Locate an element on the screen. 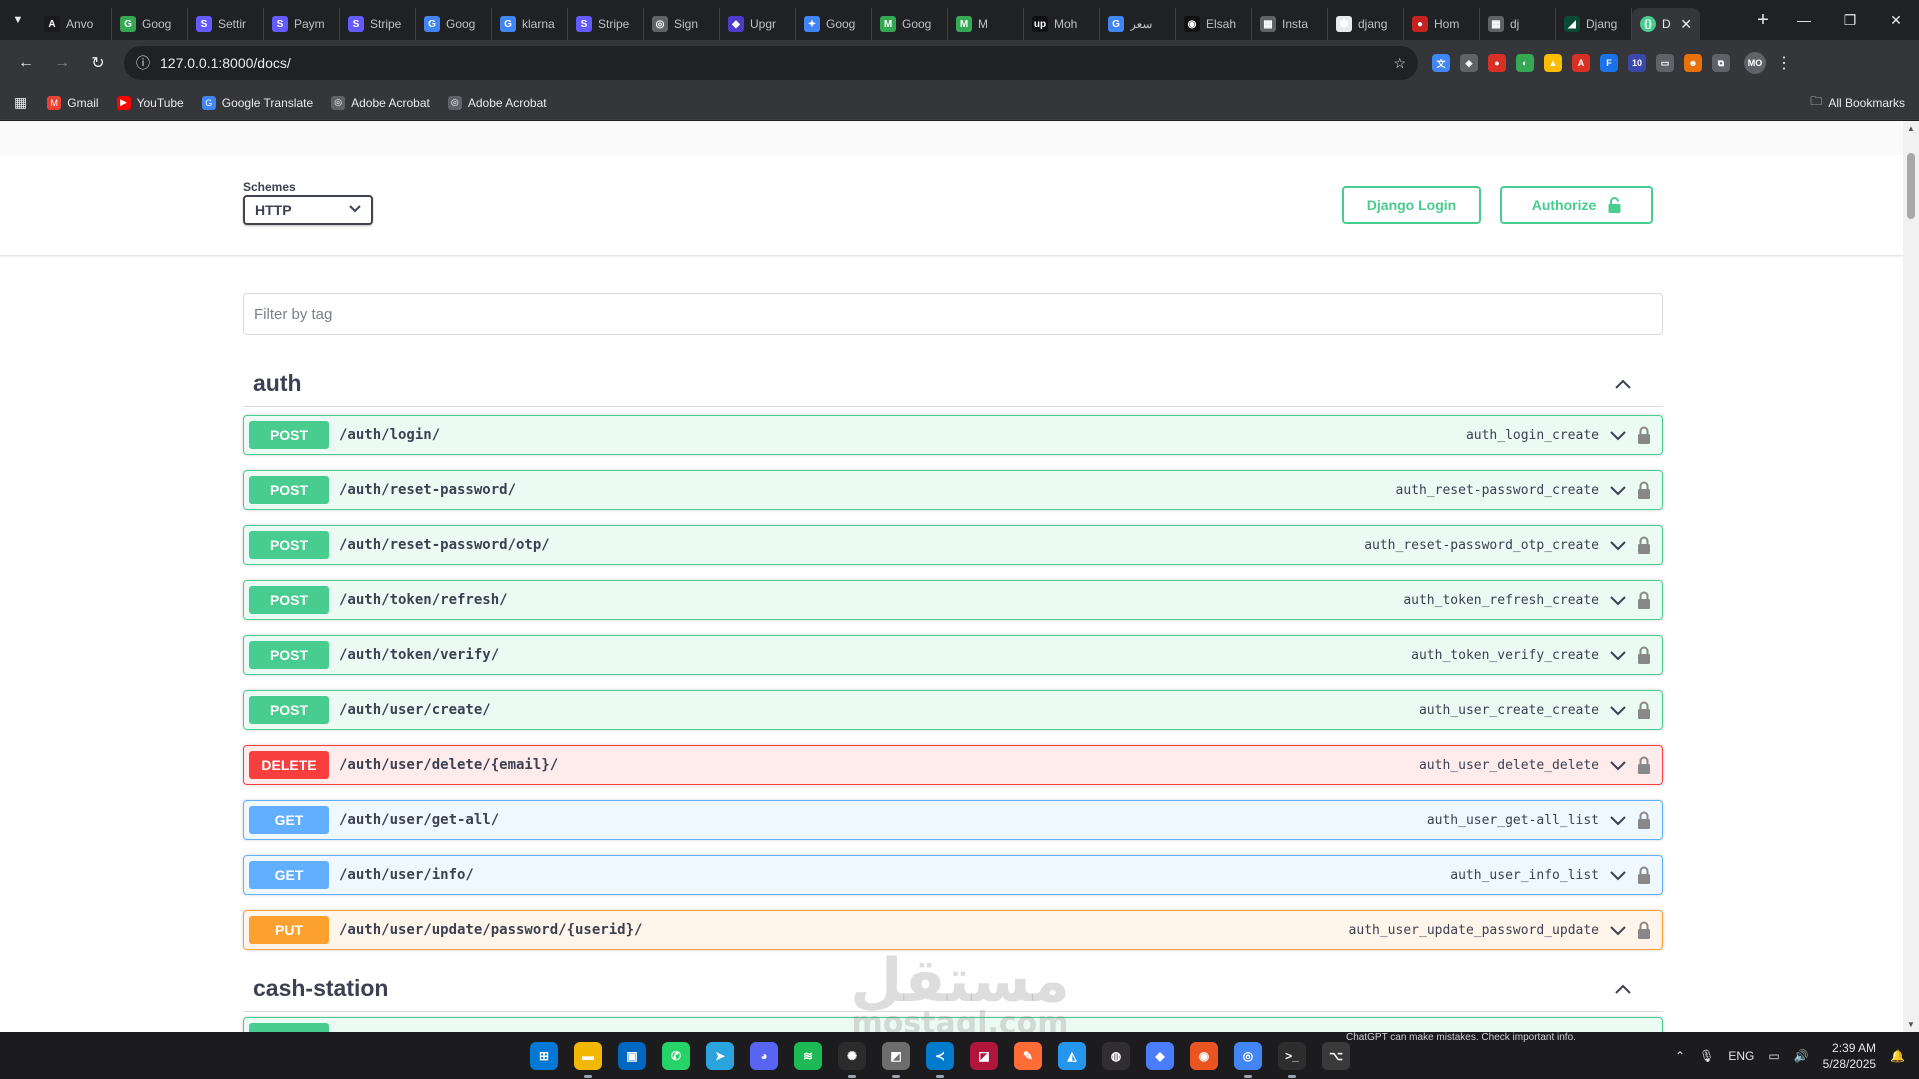 This screenshot has width=1919, height=1079. browser-tab: S Settir is located at coordinates (226, 24).